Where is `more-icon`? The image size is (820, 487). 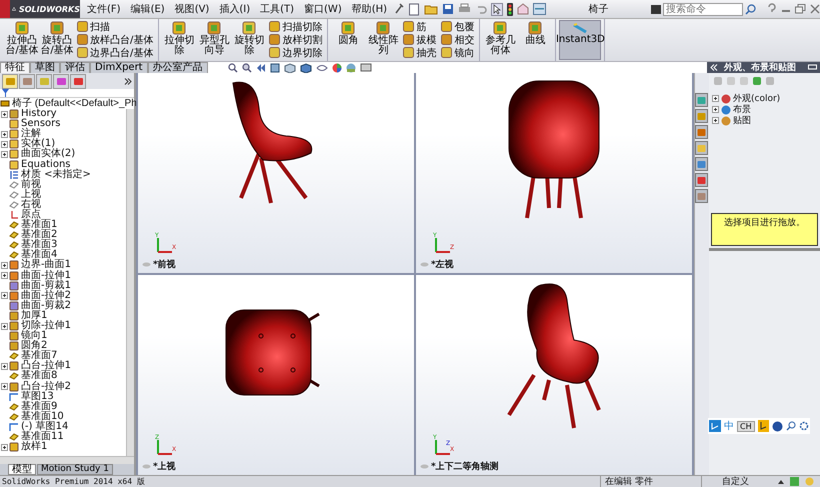
more-icon is located at coordinates (128, 81).